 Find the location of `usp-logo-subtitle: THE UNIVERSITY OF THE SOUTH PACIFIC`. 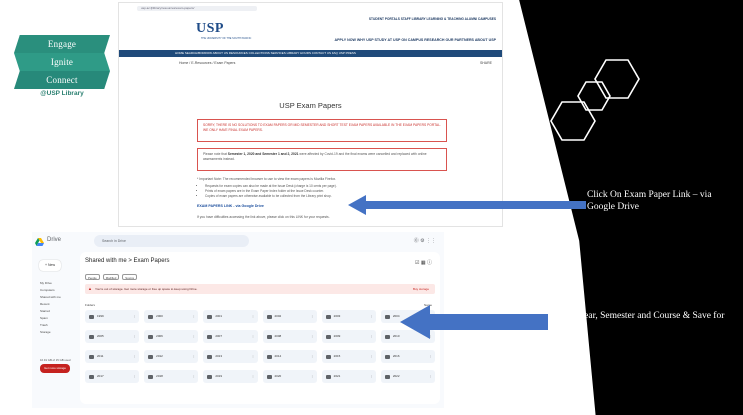

usp-logo-subtitle: THE UNIVERSITY OF THE SOUTH PACIFIC is located at coordinates (226, 38).